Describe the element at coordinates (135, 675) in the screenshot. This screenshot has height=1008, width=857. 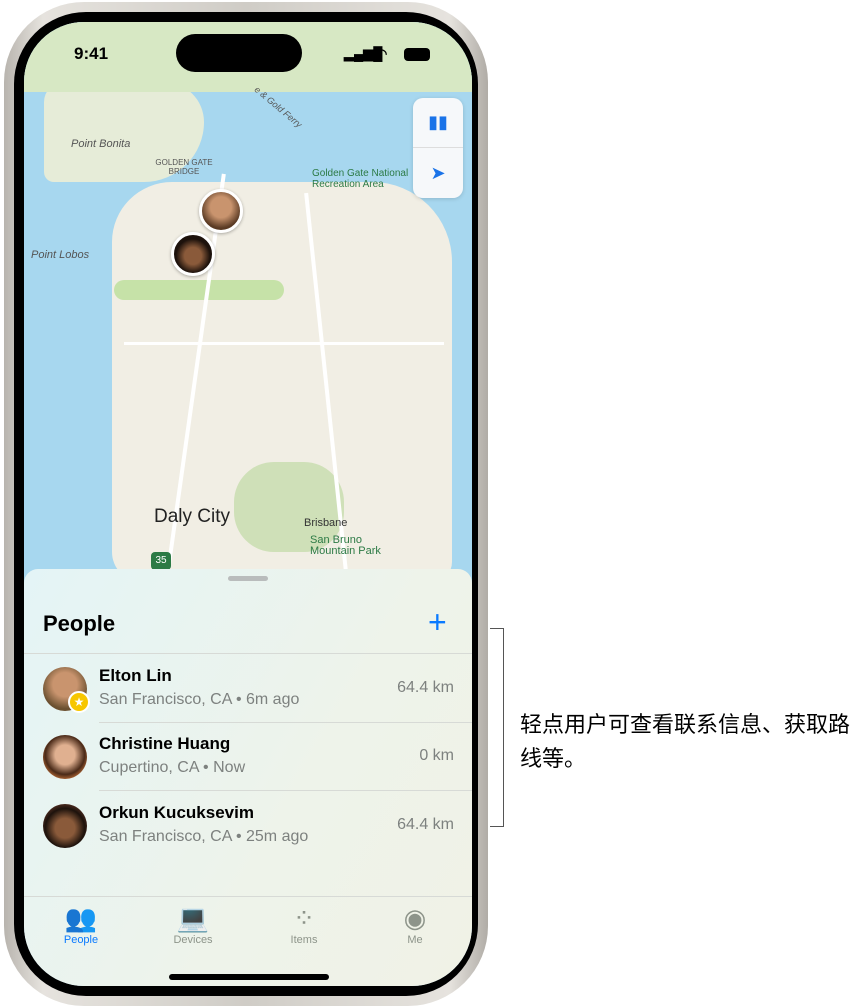
I see `person-name: Elton Lin` at that location.